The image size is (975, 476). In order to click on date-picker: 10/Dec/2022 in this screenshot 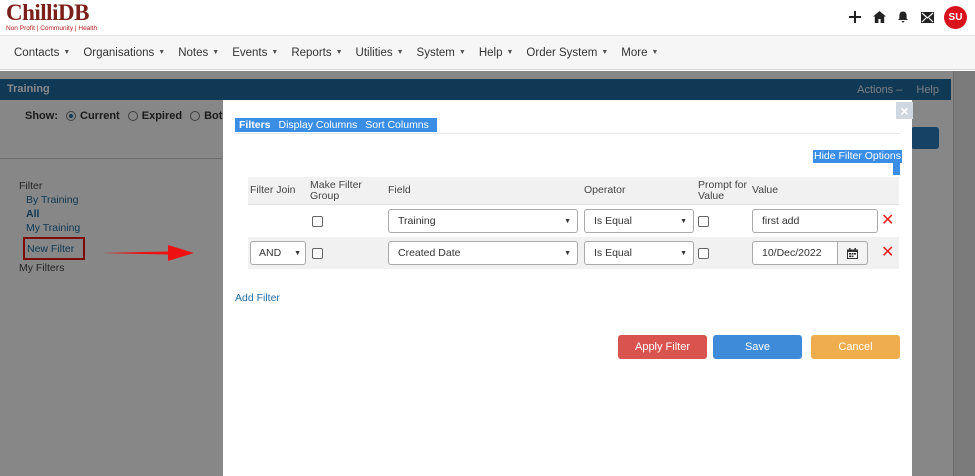, I will do `click(816, 253)`.